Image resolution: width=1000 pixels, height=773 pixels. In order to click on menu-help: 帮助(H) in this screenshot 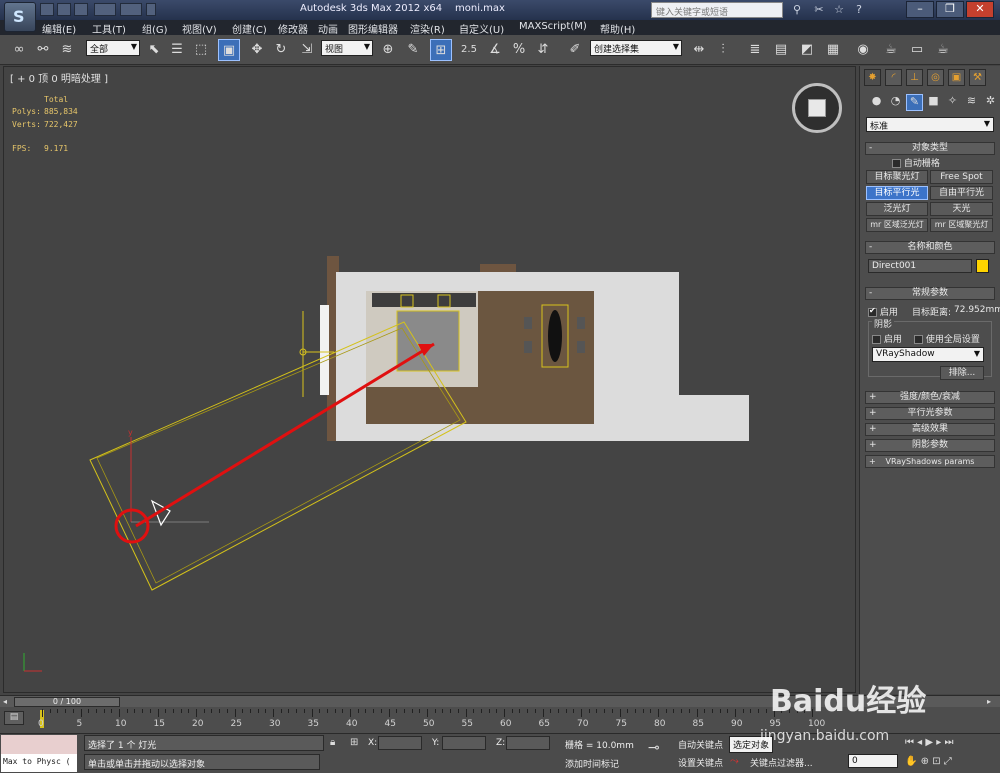, I will do `click(617, 28)`.